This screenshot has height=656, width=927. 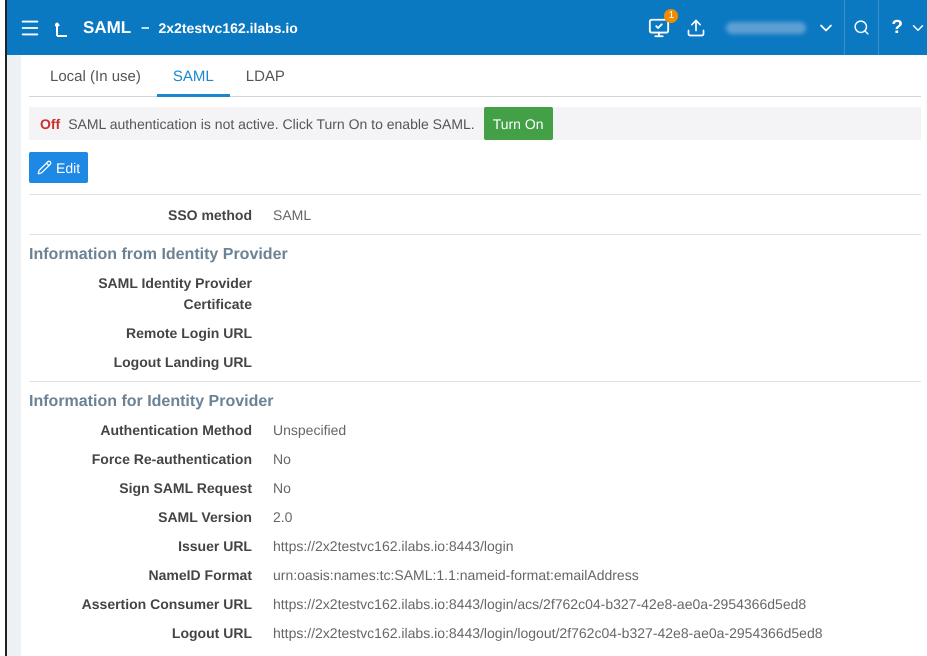 What do you see at coordinates (393, 546) in the screenshot?
I see `field-value: https://2x2testvc162.ilabs.io:8443/login` at bounding box center [393, 546].